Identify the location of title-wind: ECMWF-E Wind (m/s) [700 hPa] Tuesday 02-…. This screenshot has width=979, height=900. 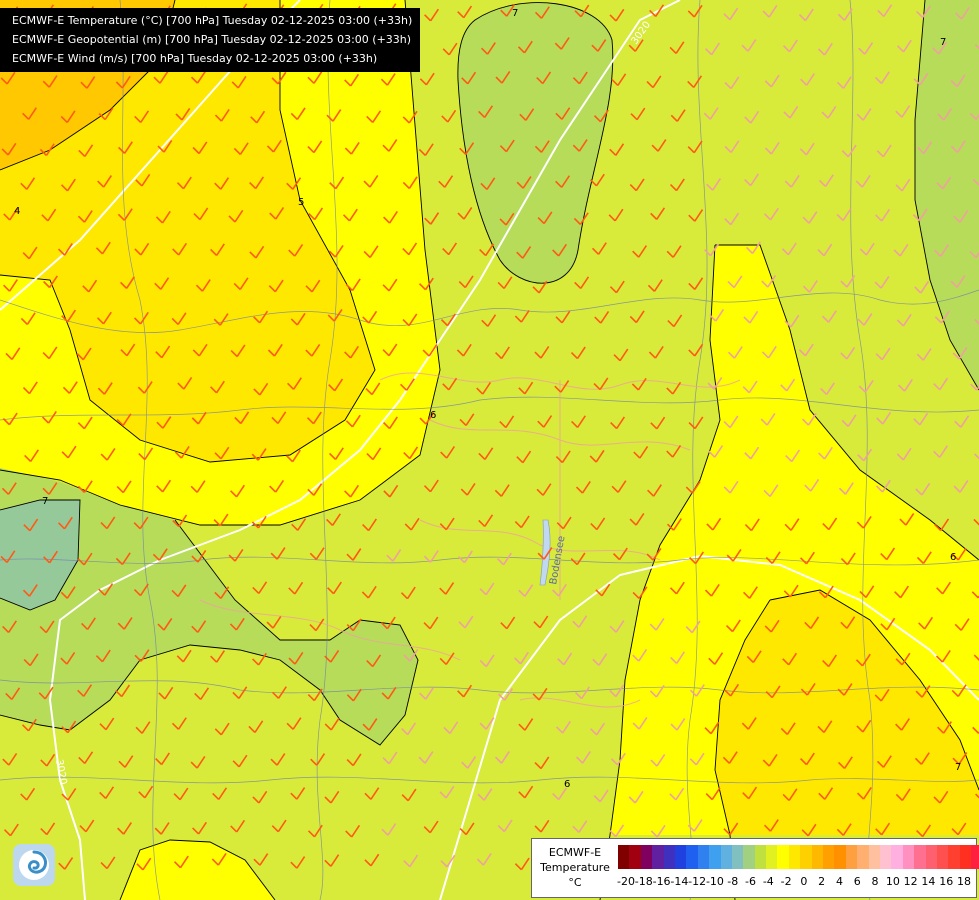
(195, 58).